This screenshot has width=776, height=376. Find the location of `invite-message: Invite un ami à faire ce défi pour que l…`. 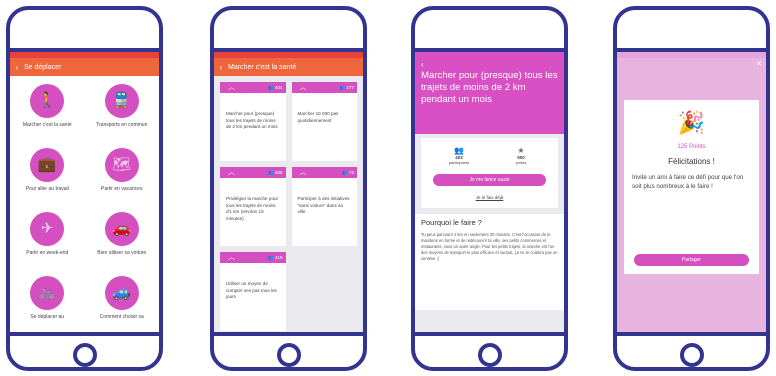

invite-message: Invite un ami à faire ce défi pour que l… is located at coordinates (688, 182).